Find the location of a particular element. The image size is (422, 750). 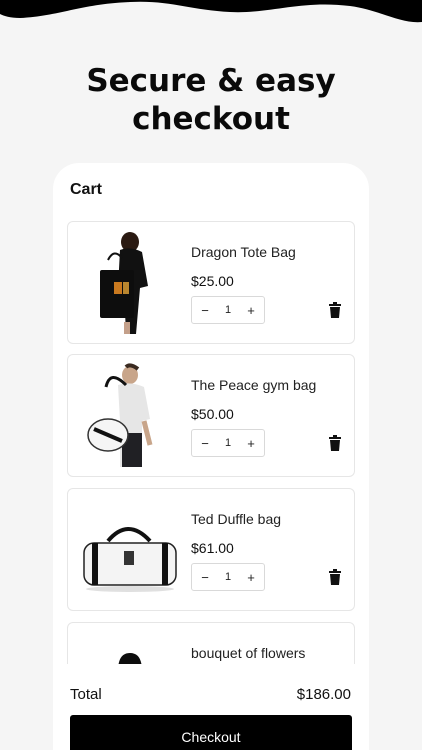

item-name: Ted Duffle bag is located at coordinates (236, 519).